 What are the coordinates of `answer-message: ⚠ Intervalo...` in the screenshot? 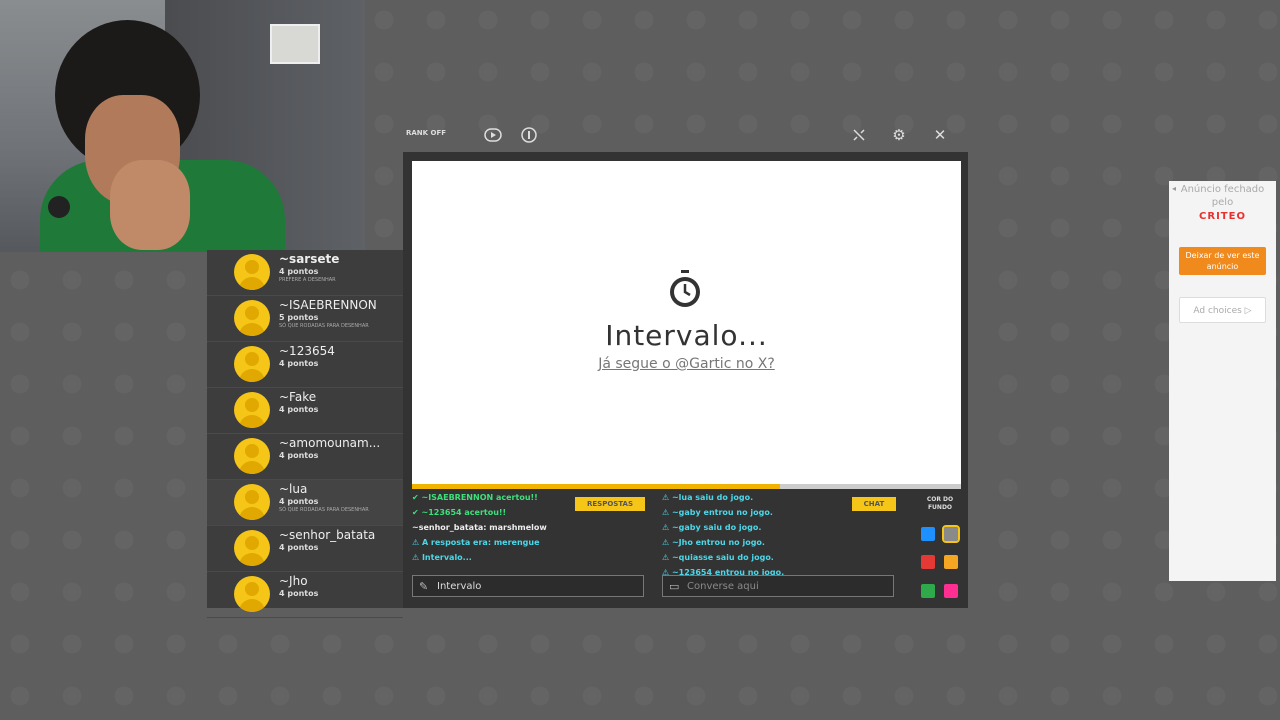 It's located at (442, 557).